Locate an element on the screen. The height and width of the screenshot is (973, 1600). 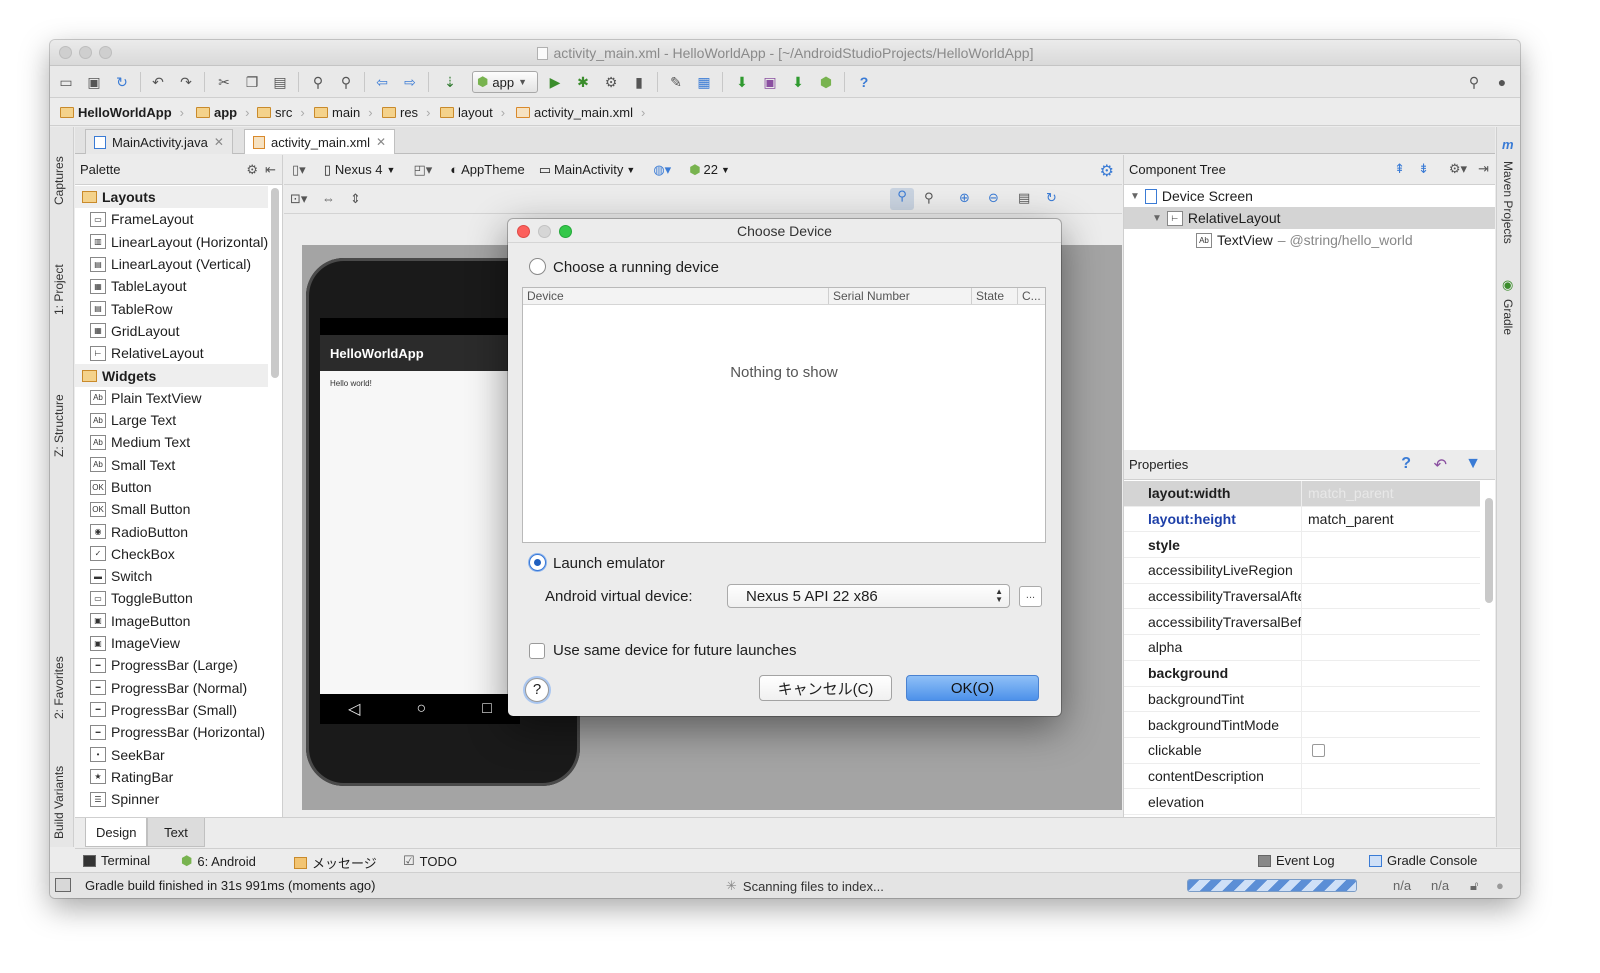
palette-item-seekbar: • SeekBar is located at coordinates (171, 754).